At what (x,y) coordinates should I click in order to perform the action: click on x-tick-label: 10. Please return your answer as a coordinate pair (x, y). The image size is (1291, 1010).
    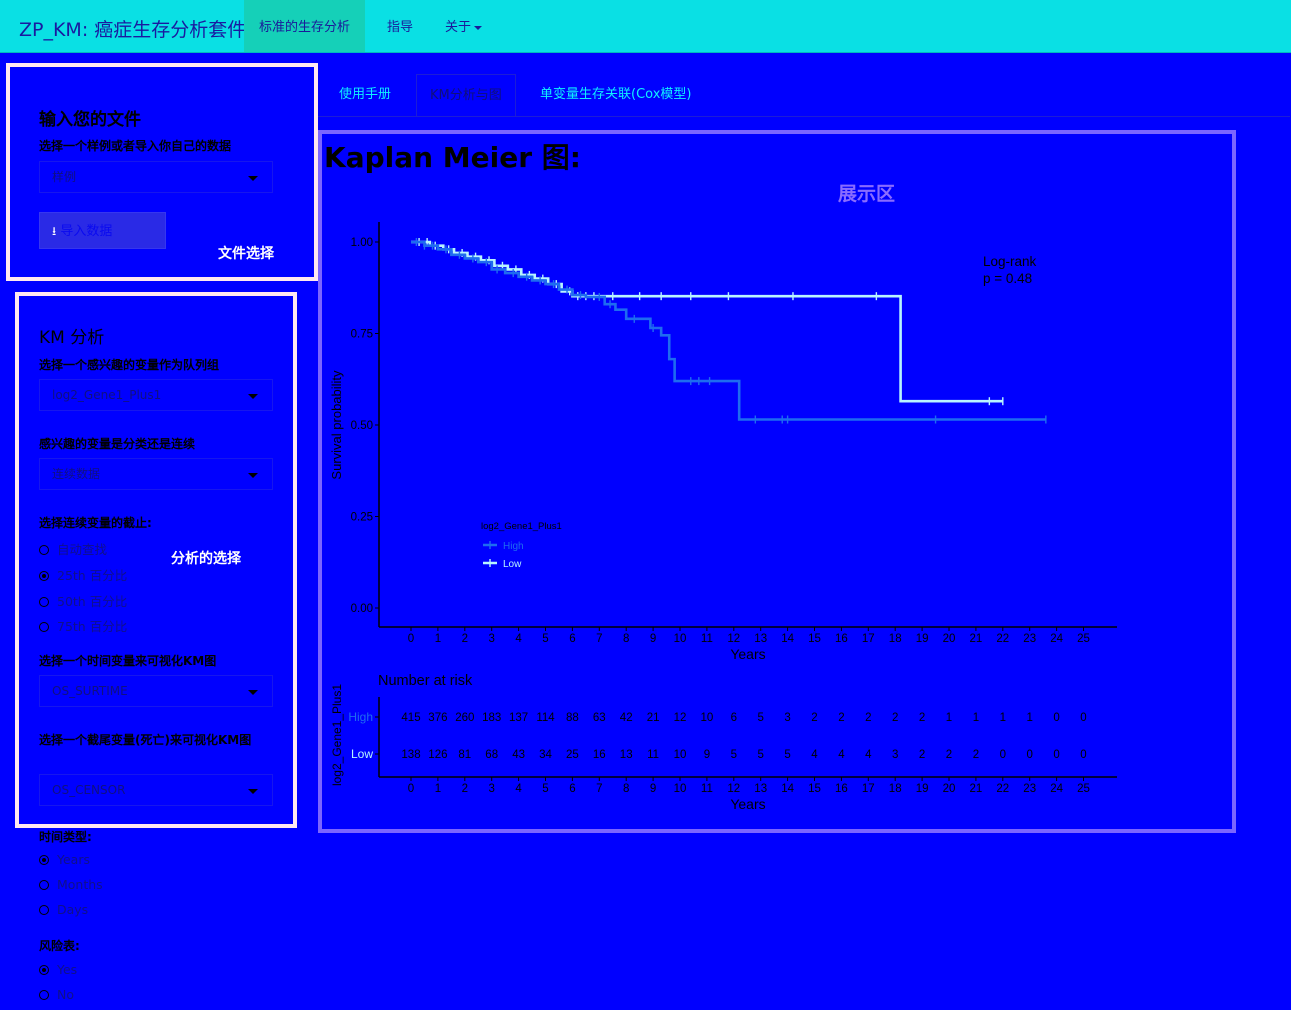
    Looking at the image, I should click on (680, 639).